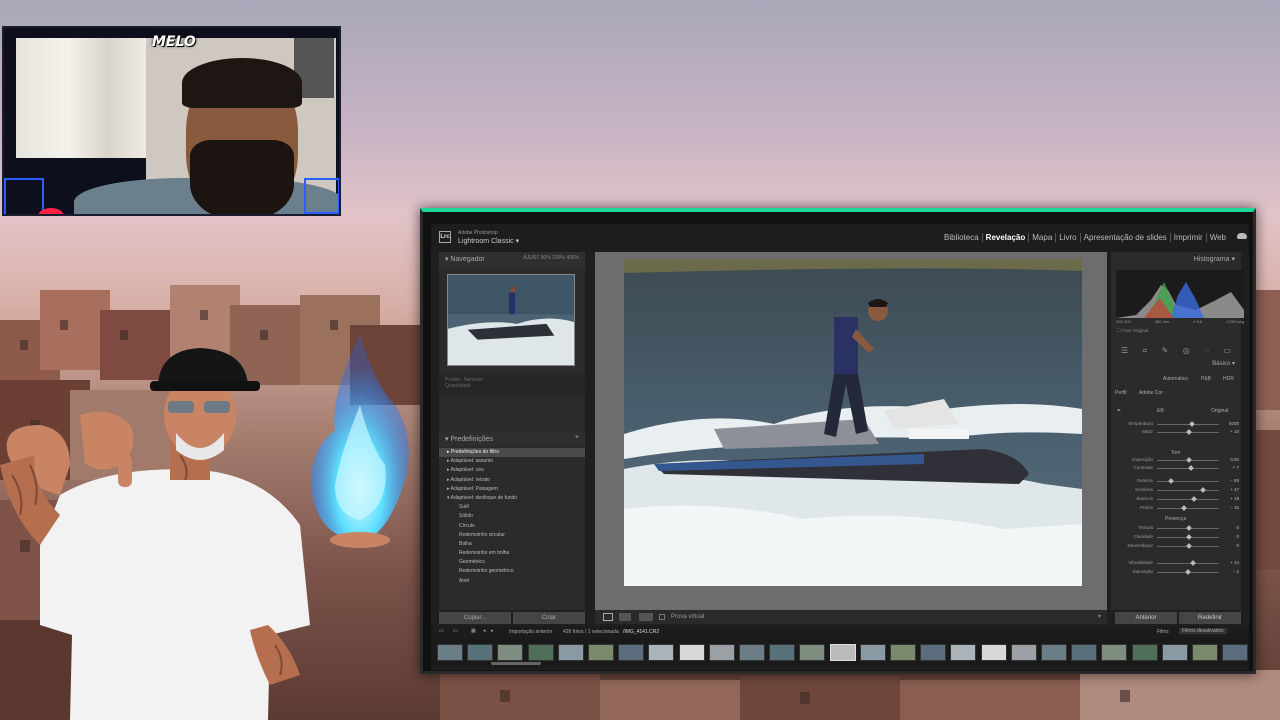  What do you see at coordinates (512, 470) in the screenshot?
I see `preset-item: ▸ Adaptável: céu` at bounding box center [512, 470].